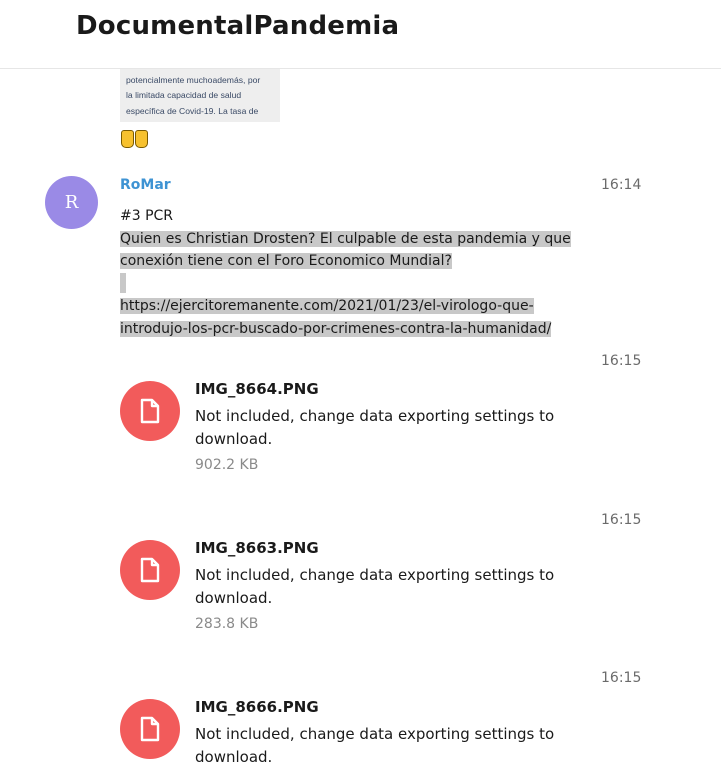  What do you see at coordinates (621, 185) in the screenshot?
I see `message-time: 16:14` at bounding box center [621, 185].